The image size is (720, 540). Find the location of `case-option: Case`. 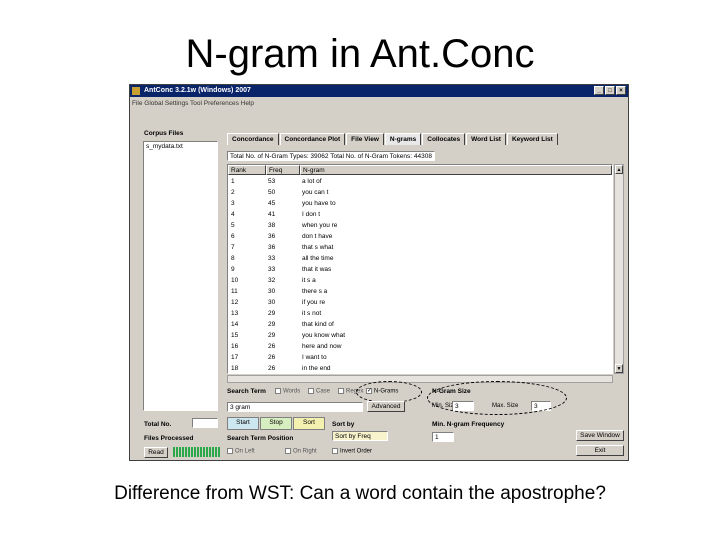

case-option: Case is located at coordinates (319, 391).